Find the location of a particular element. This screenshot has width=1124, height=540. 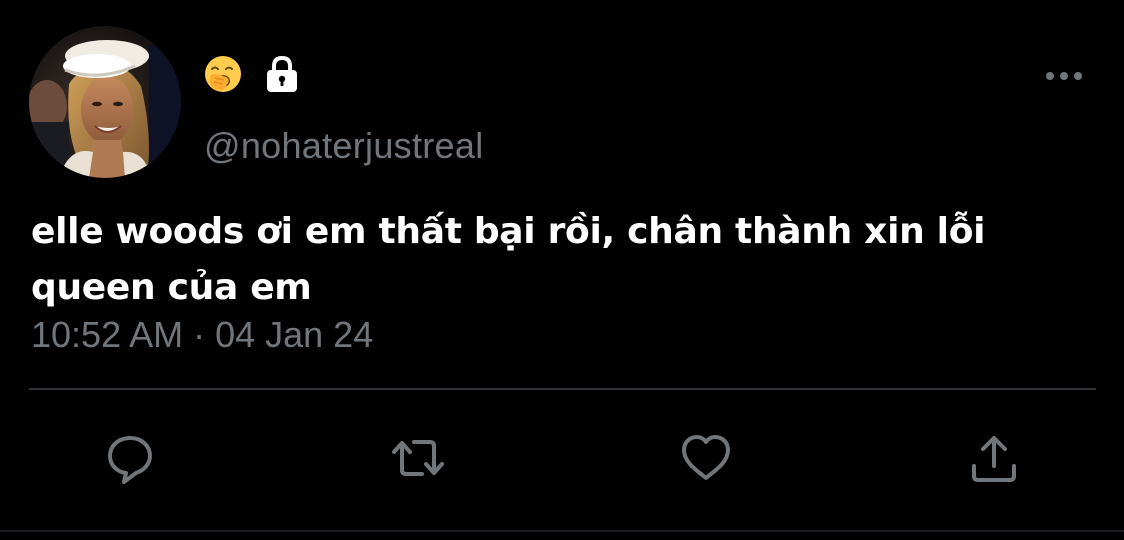

user-handle: @nohaterjustreal is located at coordinates (344, 146).